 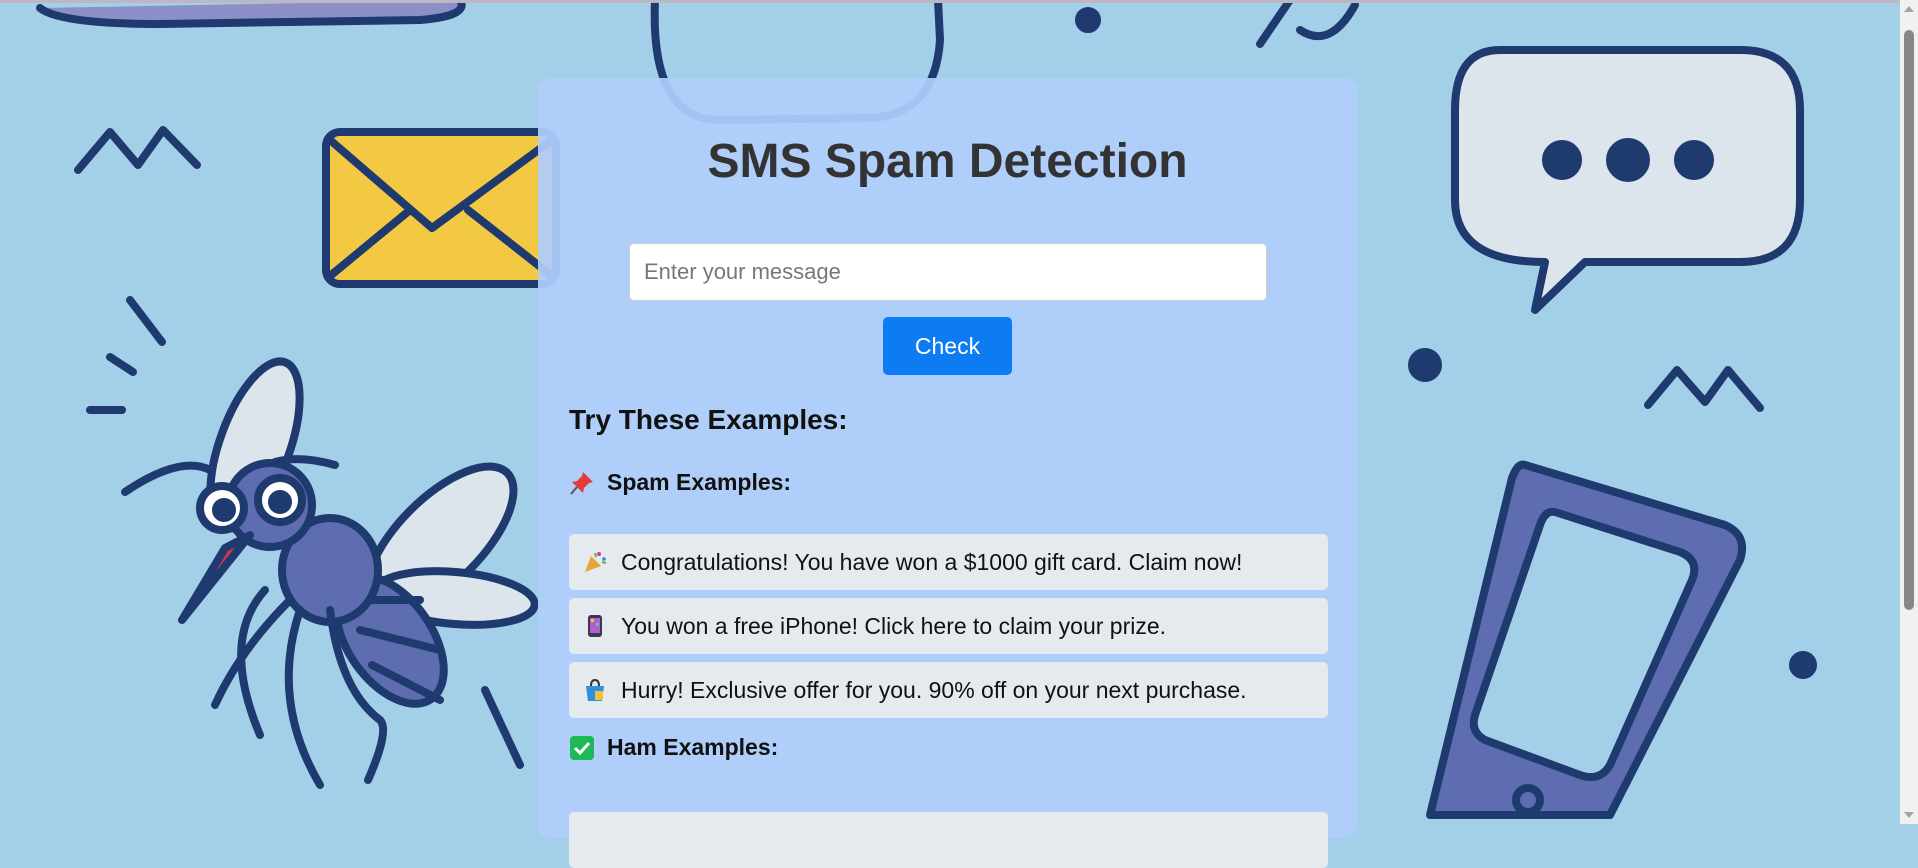 What do you see at coordinates (595, 690) in the screenshot?
I see `shopping-bag-icon` at bounding box center [595, 690].